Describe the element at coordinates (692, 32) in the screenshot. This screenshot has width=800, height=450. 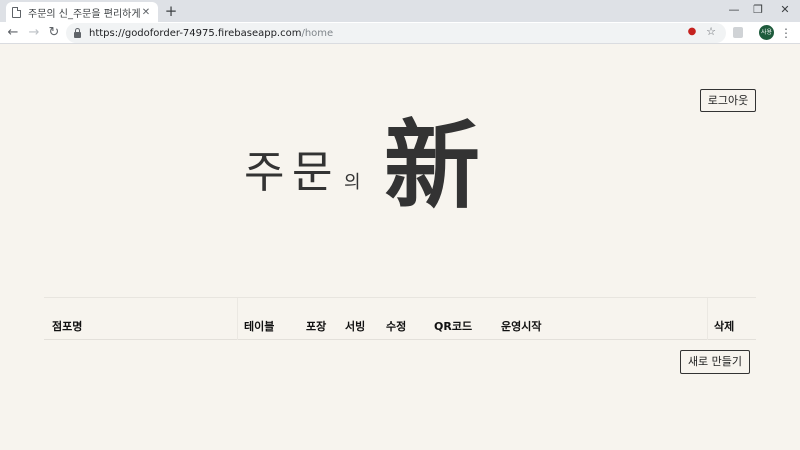
I see `notification-blocked-icon: ●` at that location.